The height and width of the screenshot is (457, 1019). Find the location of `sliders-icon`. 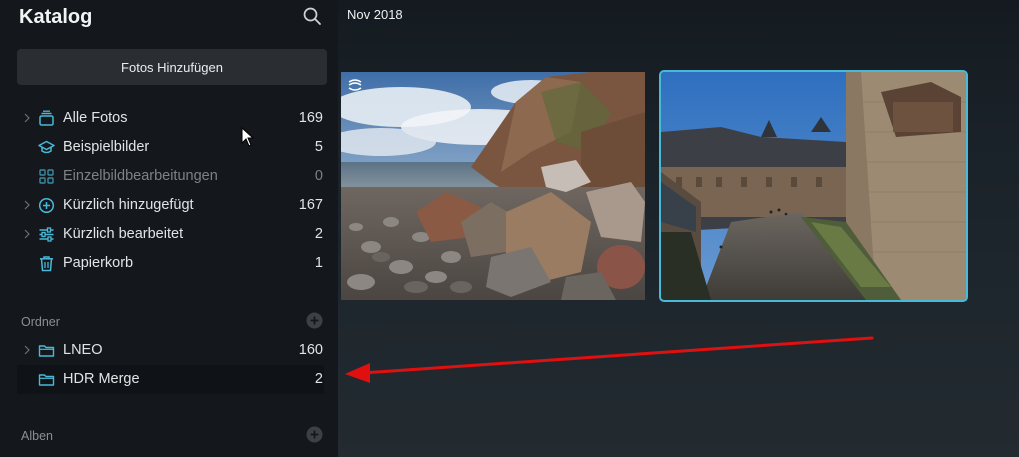

sliders-icon is located at coordinates (46, 234).